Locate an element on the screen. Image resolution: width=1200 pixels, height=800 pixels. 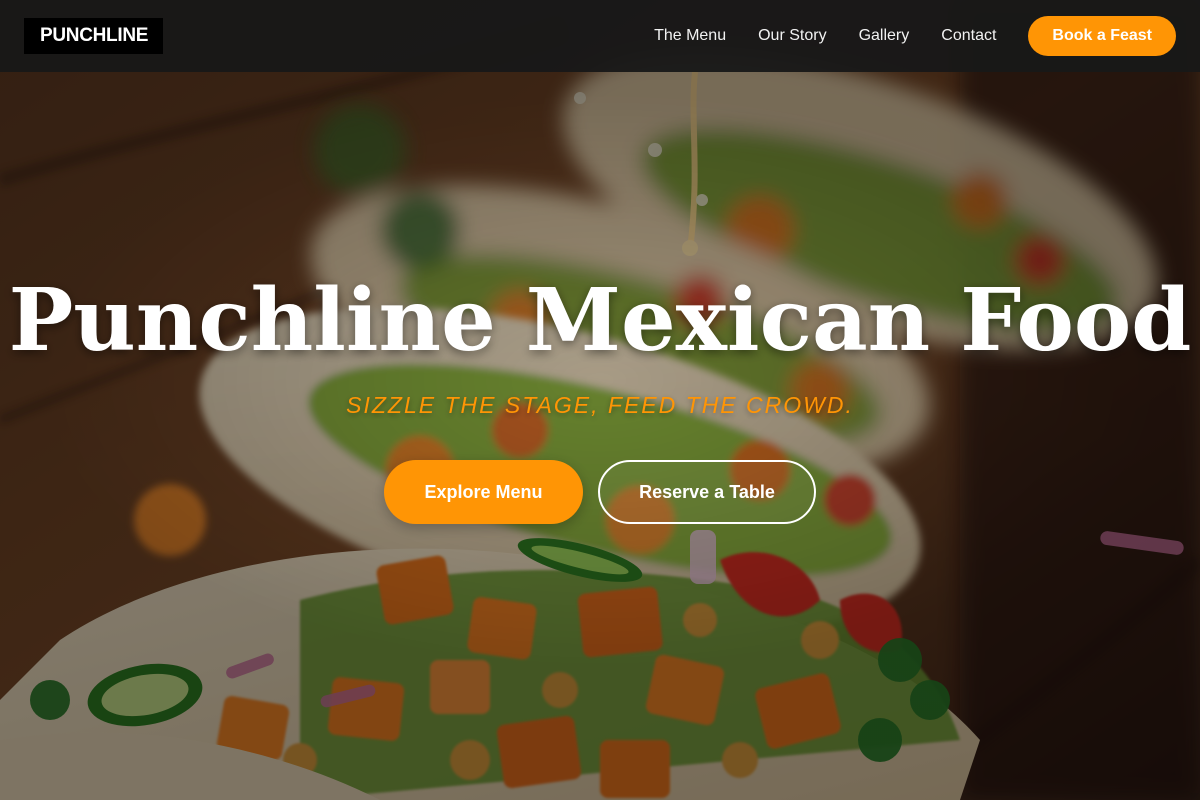
hero-title: Punchline Mexican Food is located at coordinates (600, 320).